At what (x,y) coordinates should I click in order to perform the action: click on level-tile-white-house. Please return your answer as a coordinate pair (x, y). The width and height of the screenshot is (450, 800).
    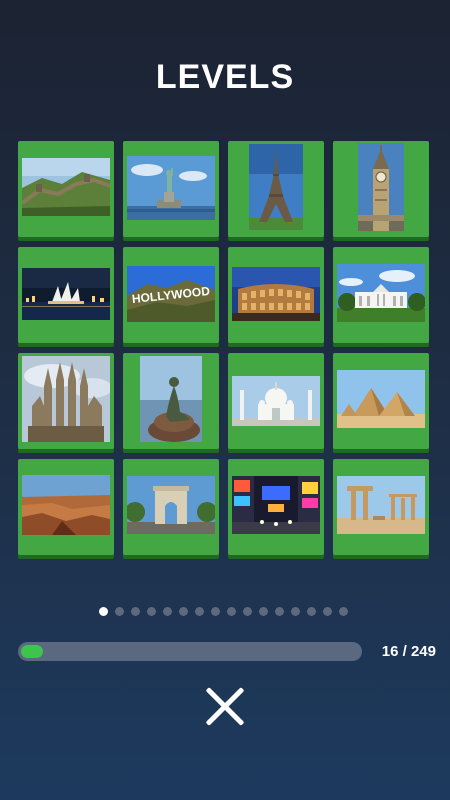
    Looking at the image, I should click on (381, 295).